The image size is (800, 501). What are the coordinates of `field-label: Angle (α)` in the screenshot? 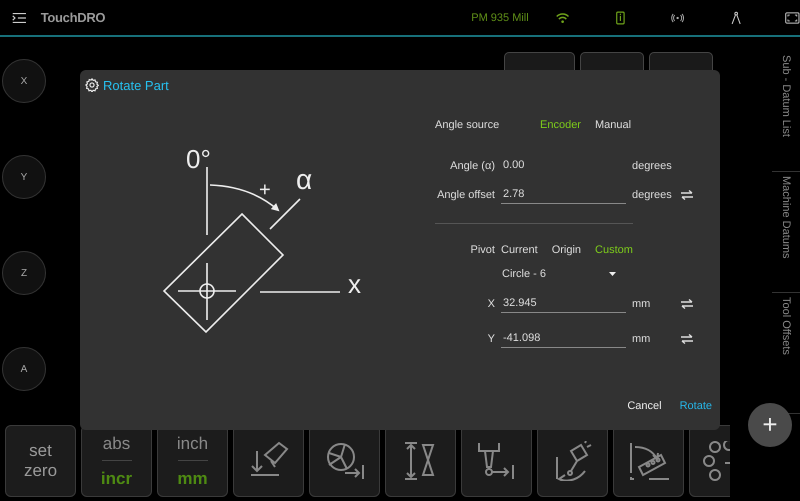 It's located at (472, 166).